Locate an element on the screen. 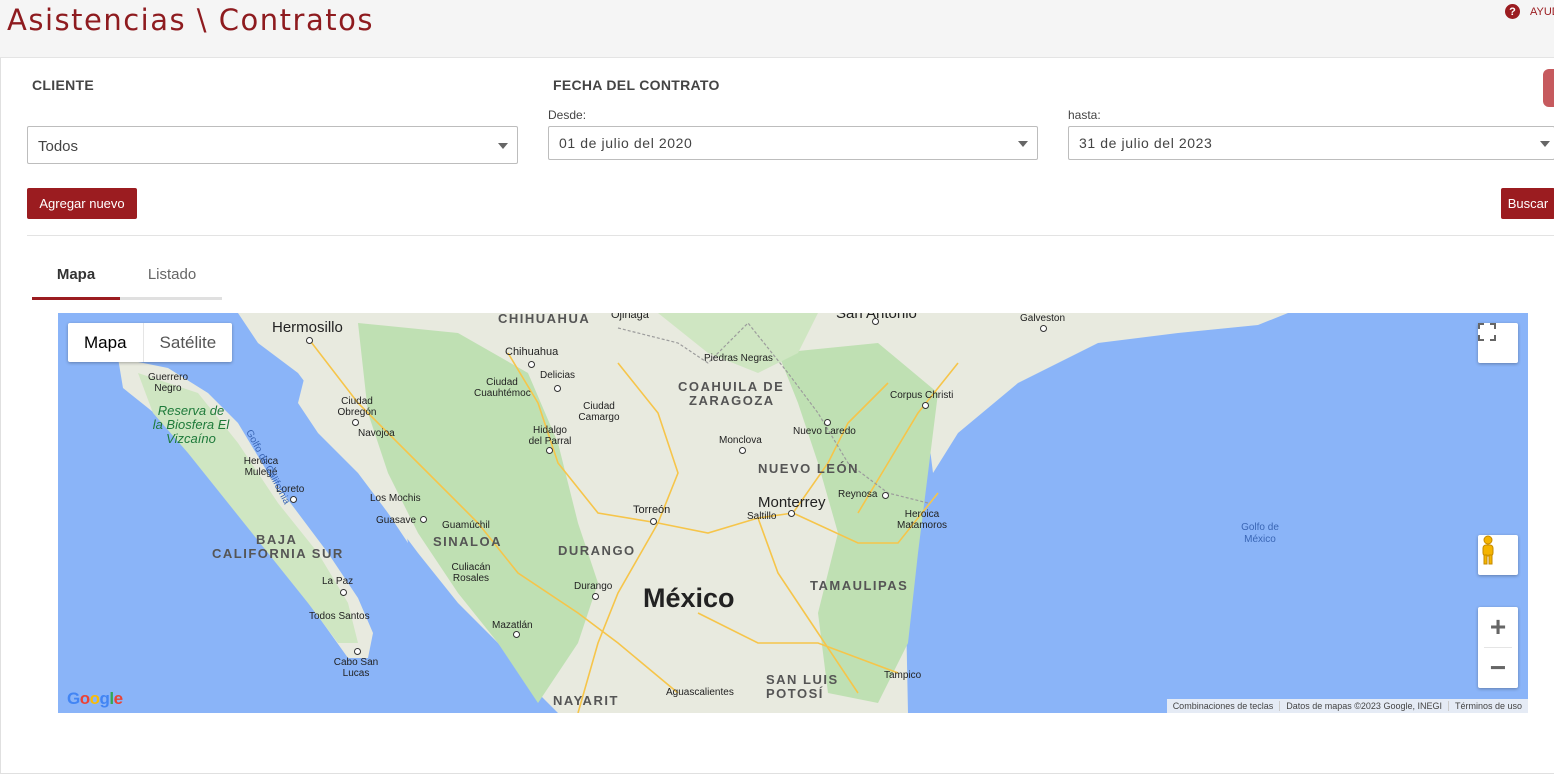  map-label-city: Ciudad Obregón is located at coordinates (357, 407).